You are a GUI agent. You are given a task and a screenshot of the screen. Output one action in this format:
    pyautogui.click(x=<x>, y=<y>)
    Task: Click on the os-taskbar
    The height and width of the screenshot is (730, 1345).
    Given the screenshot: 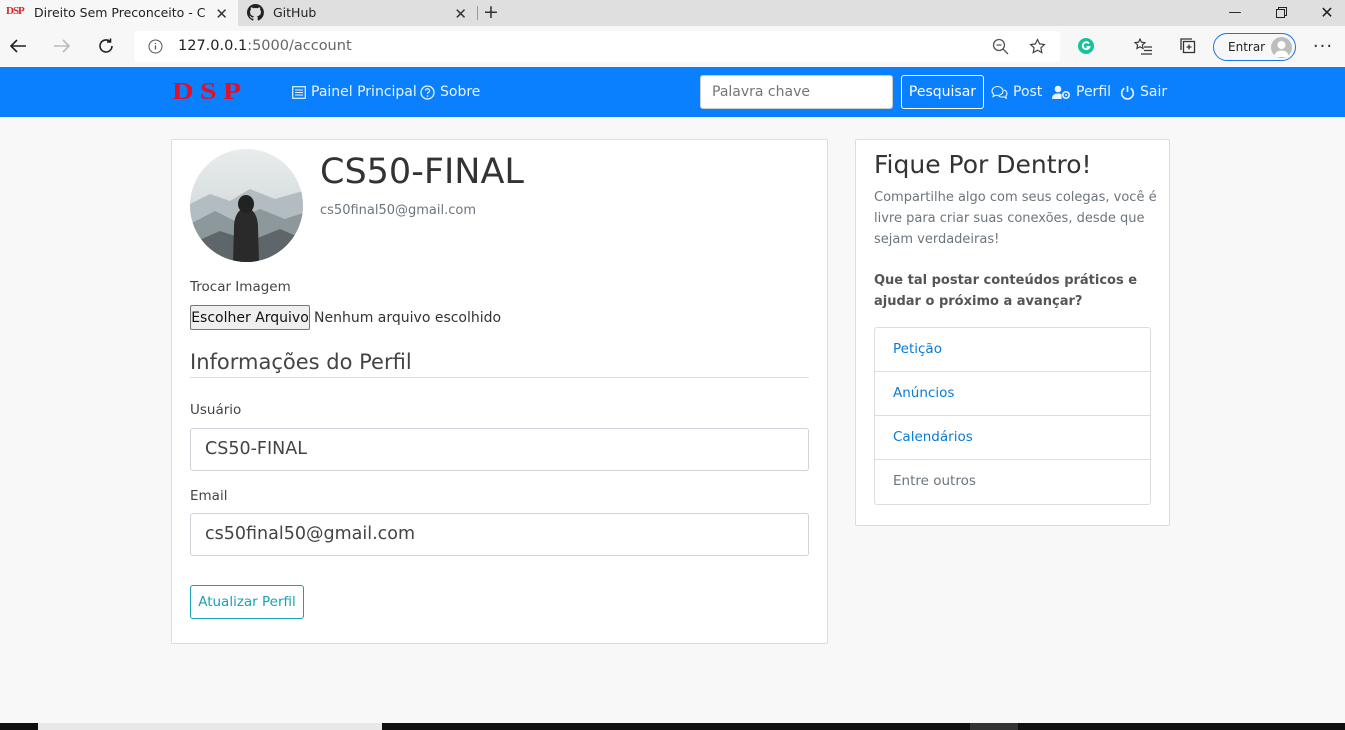 What is the action you would take?
    pyautogui.click(x=672, y=726)
    